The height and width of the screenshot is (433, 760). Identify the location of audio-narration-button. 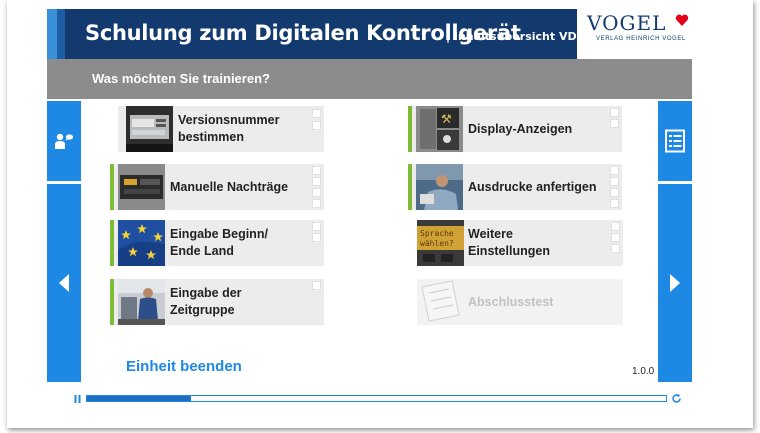
(64, 141).